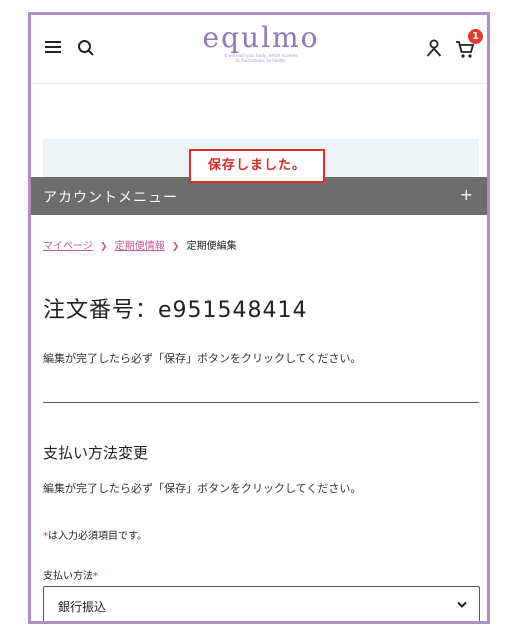 The width and height of the screenshot is (508, 635). Describe the element at coordinates (110, 198) in the screenshot. I see `account-menu-label: アカウントメニュー` at that location.